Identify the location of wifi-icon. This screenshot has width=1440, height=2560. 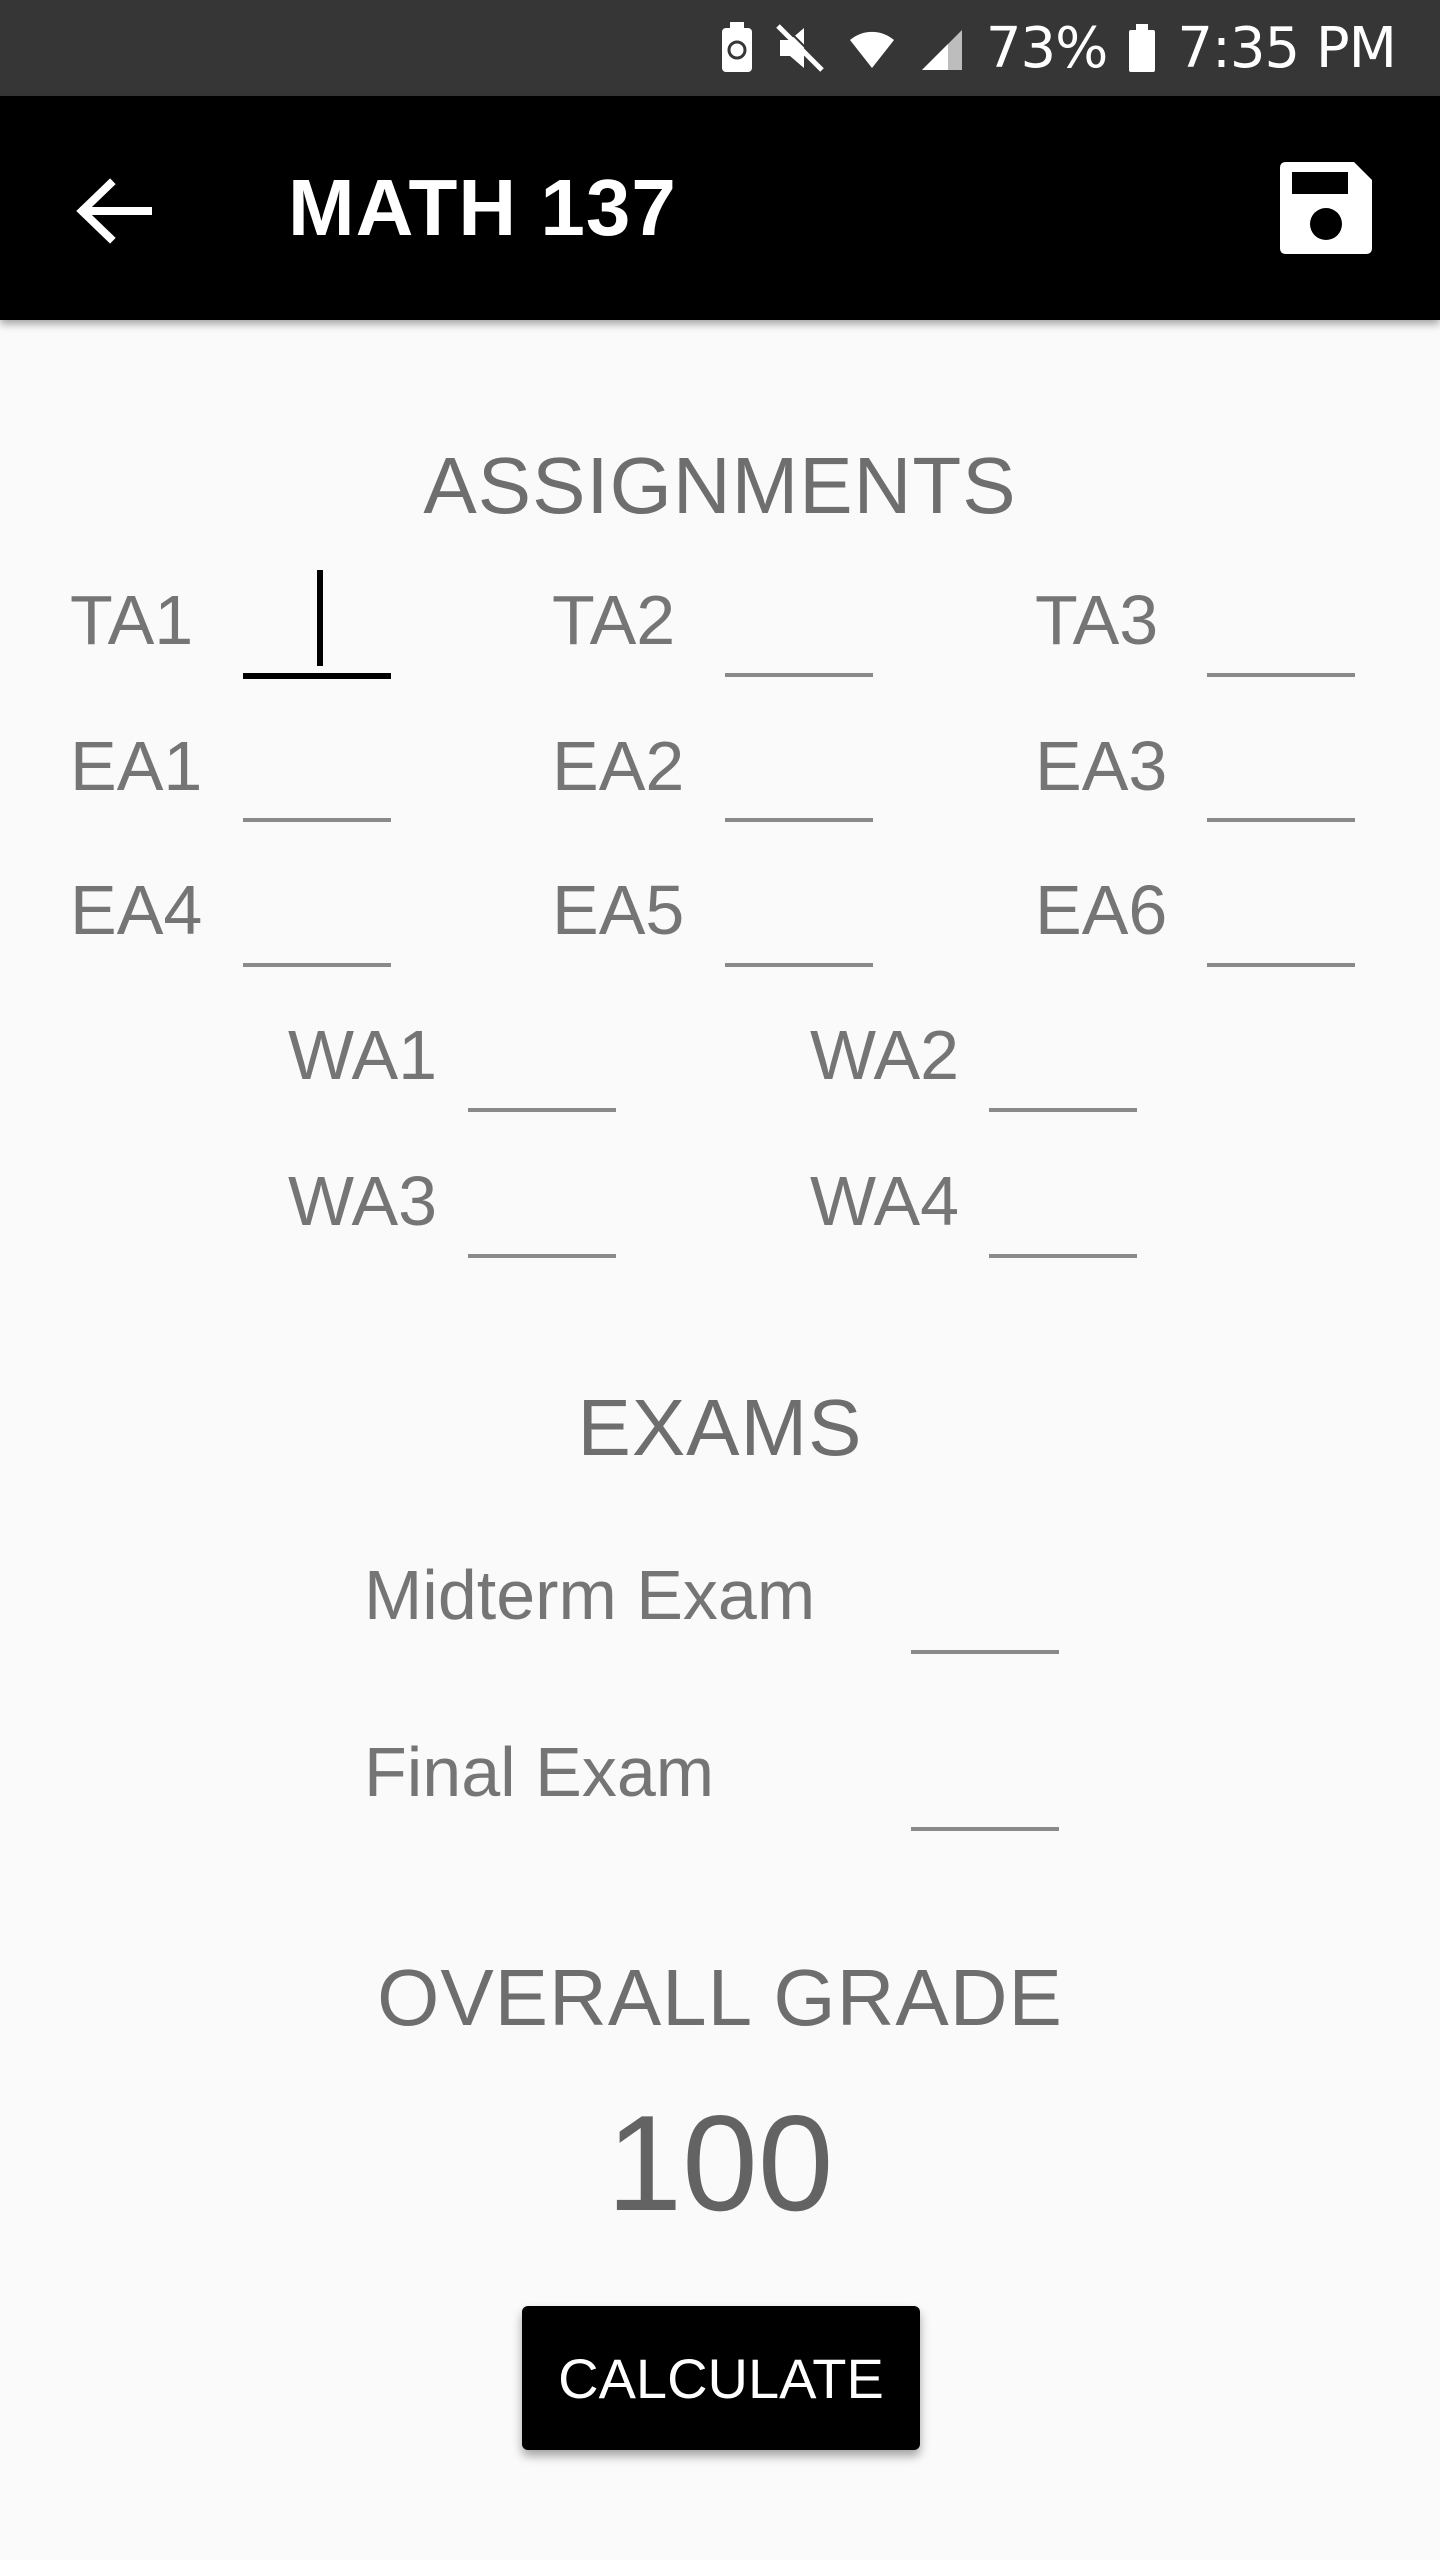
(872, 48).